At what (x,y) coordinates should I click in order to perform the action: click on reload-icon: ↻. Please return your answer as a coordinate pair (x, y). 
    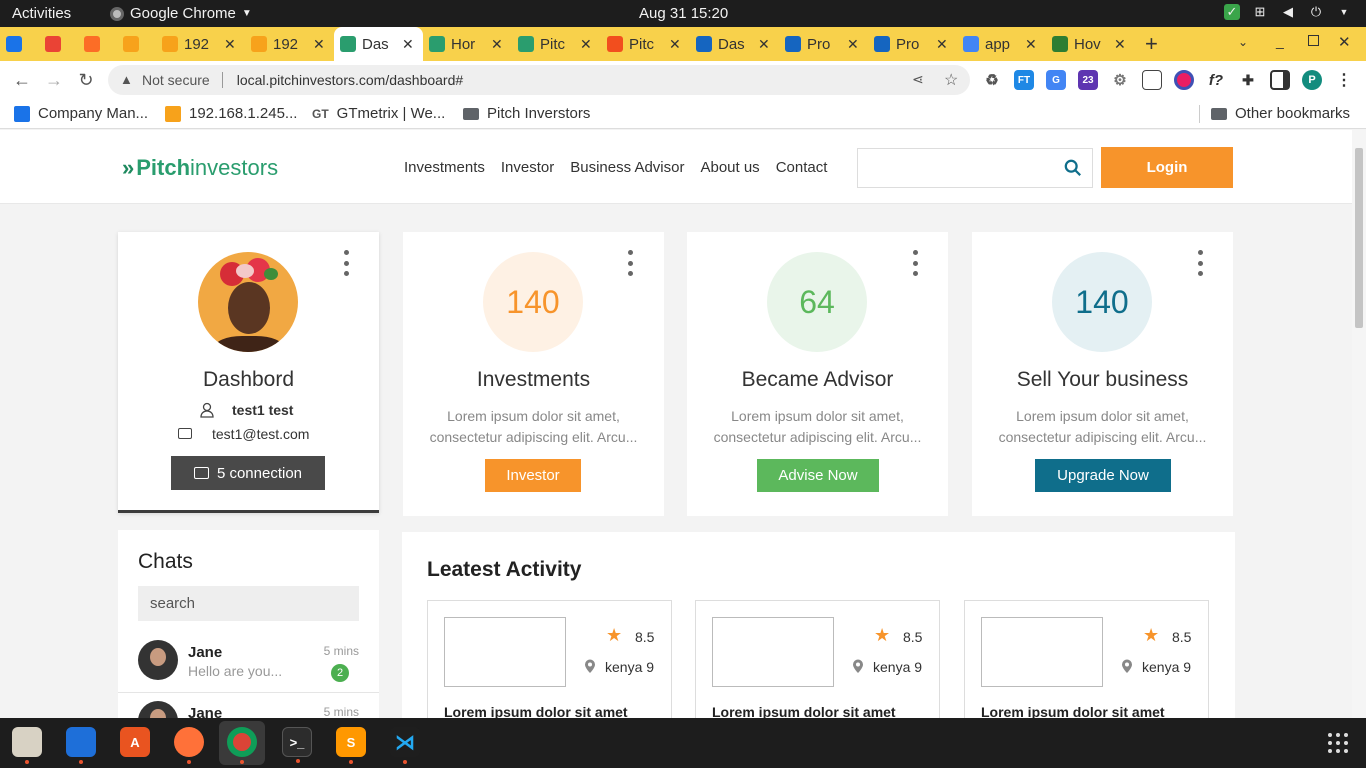
    Looking at the image, I should click on (86, 80).